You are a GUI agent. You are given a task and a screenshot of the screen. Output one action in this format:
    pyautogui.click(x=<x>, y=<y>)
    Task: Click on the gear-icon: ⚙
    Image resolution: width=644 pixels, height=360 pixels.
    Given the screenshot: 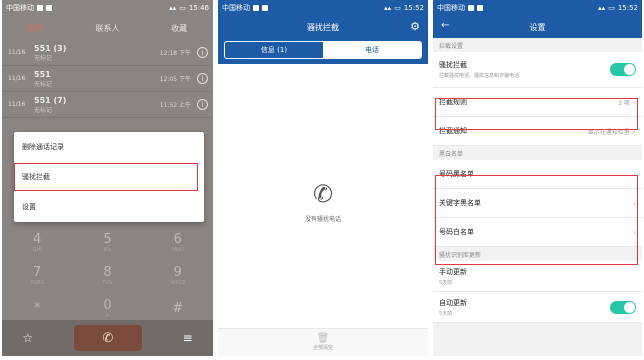 What is the action you would take?
    pyautogui.click(x=415, y=26)
    